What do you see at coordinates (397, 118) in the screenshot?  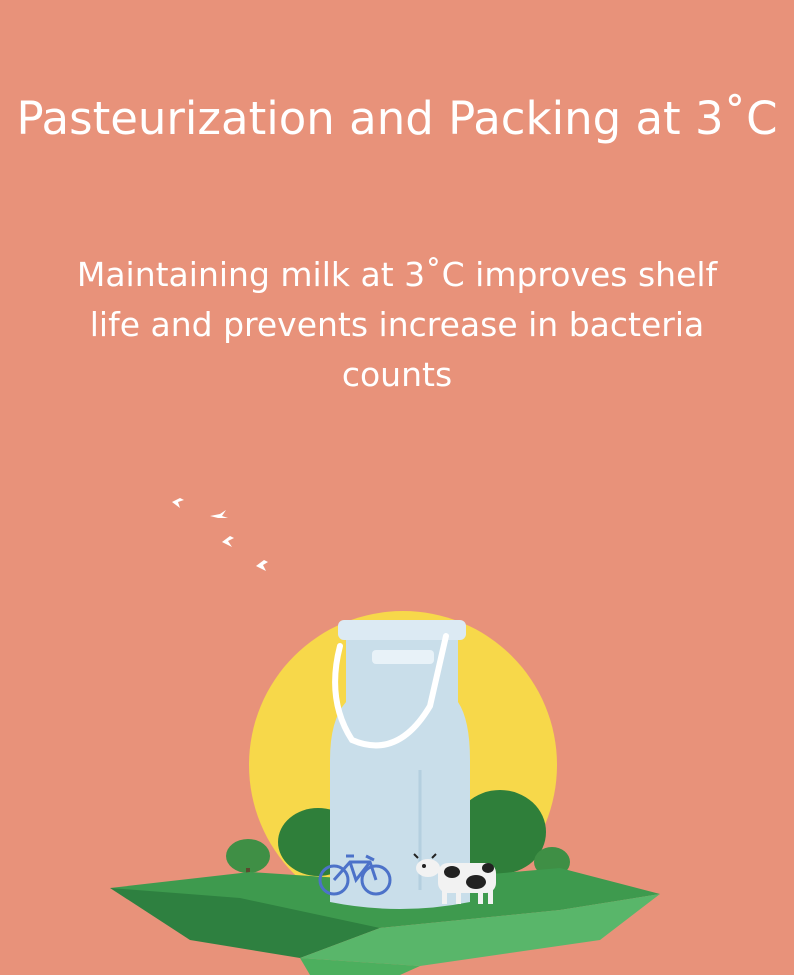 I see `page-title: Pasteurization and Packing at 3˚C` at bounding box center [397, 118].